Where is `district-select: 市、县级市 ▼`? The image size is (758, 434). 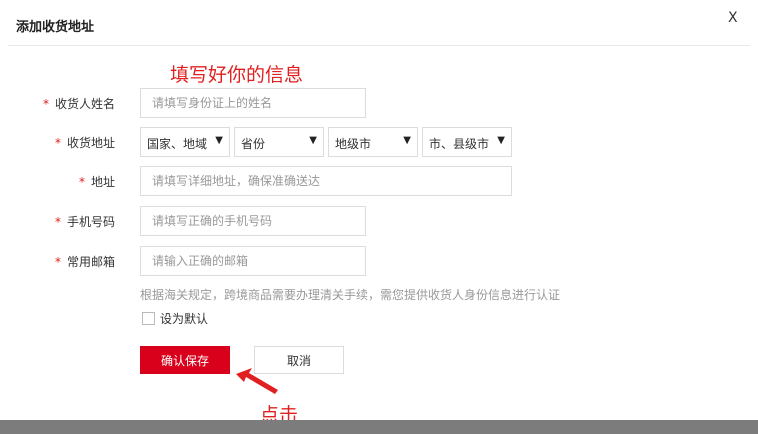
district-select: 市、县级市 ▼ is located at coordinates (467, 142).